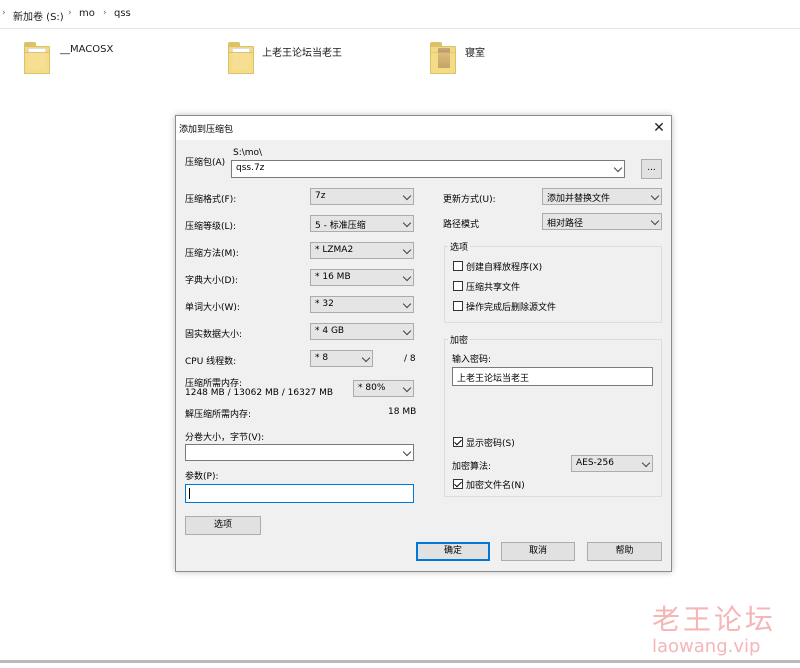  I want to click on memory-percent-value: * 80%, so click(372, 388).